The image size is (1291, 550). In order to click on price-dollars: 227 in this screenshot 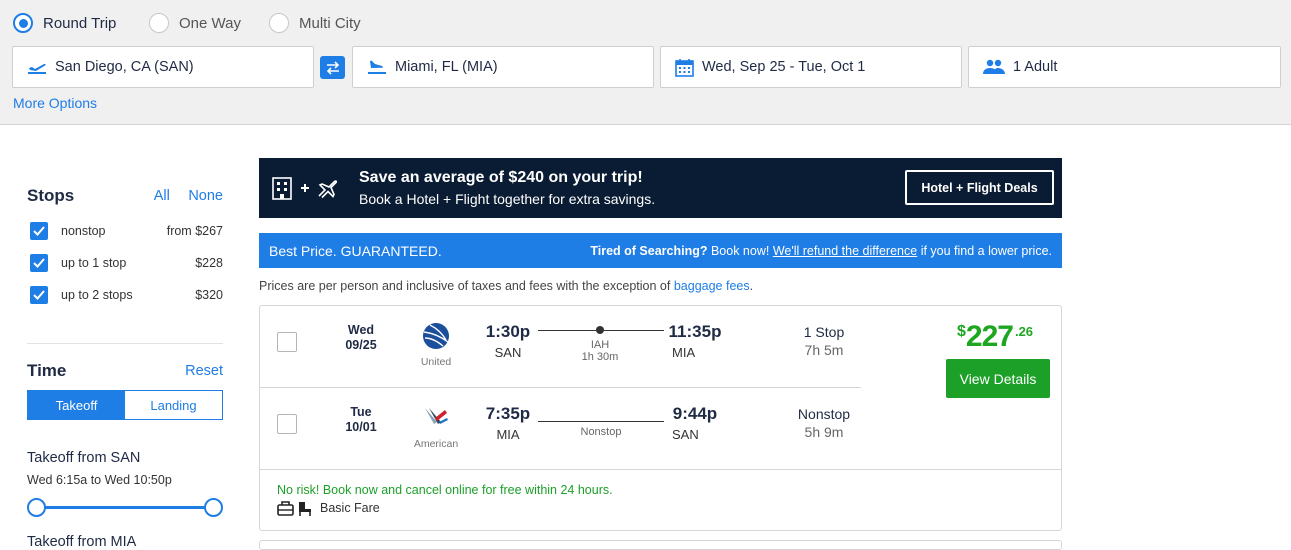, I will do `click(989, 336)`.